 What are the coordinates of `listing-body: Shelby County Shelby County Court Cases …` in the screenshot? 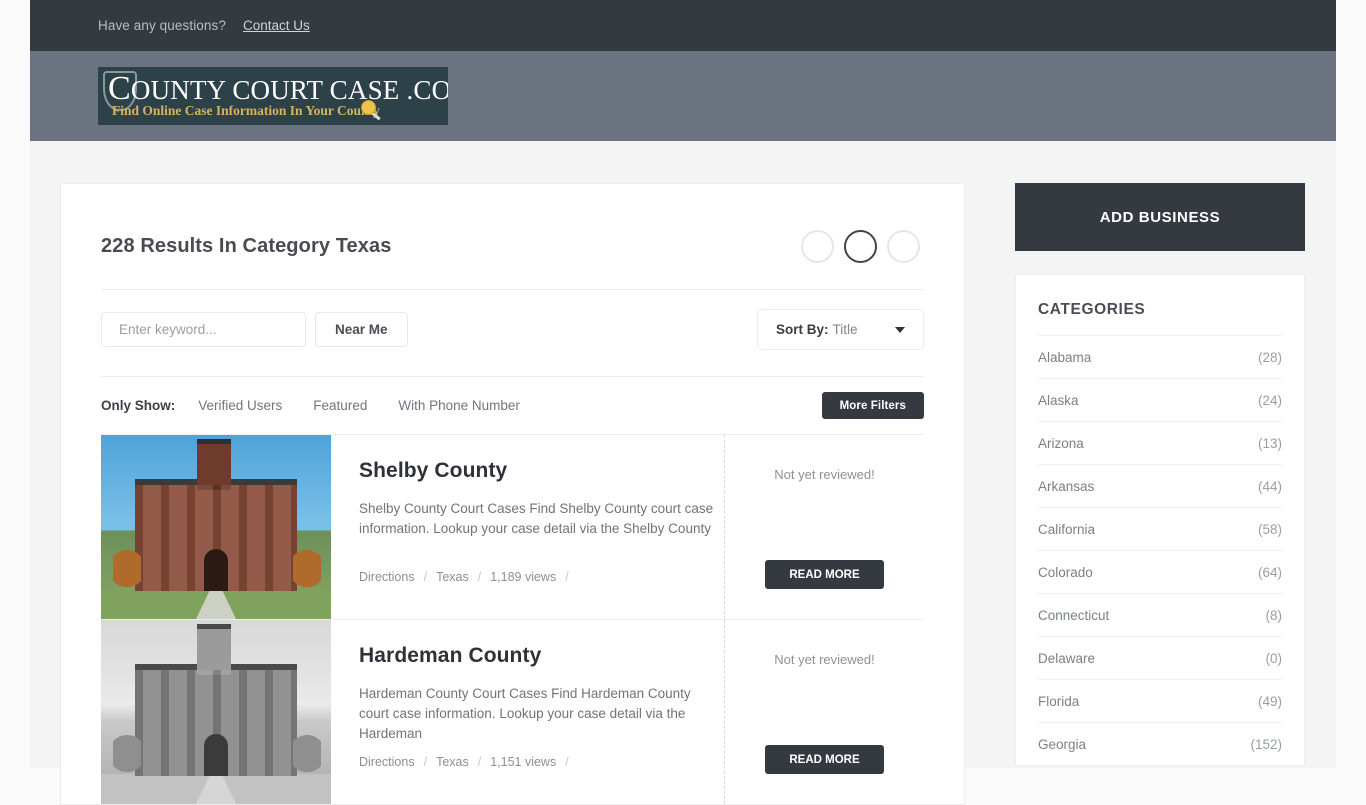 It's located at (527, 527).